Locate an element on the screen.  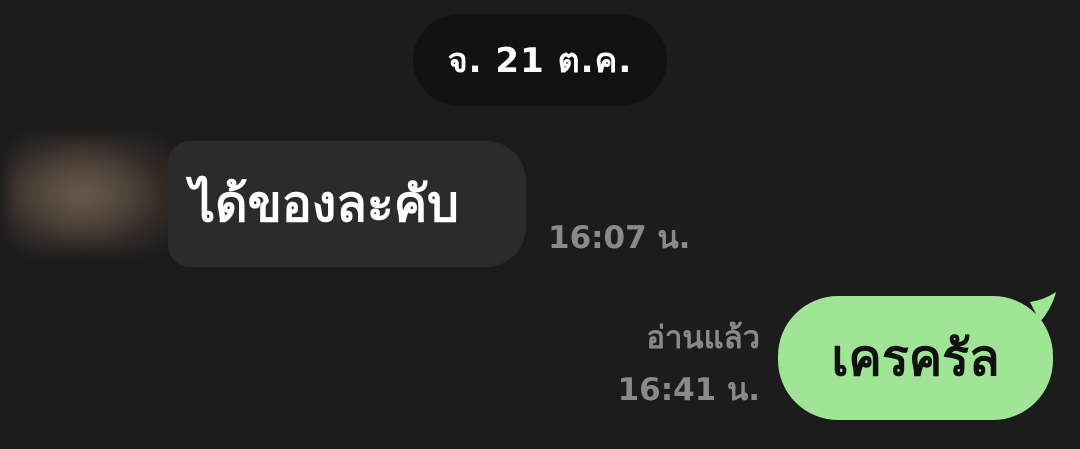
outgoing-message-meta: อ่านแล้ว 16:41 น. is located at coordinates (689, 364).